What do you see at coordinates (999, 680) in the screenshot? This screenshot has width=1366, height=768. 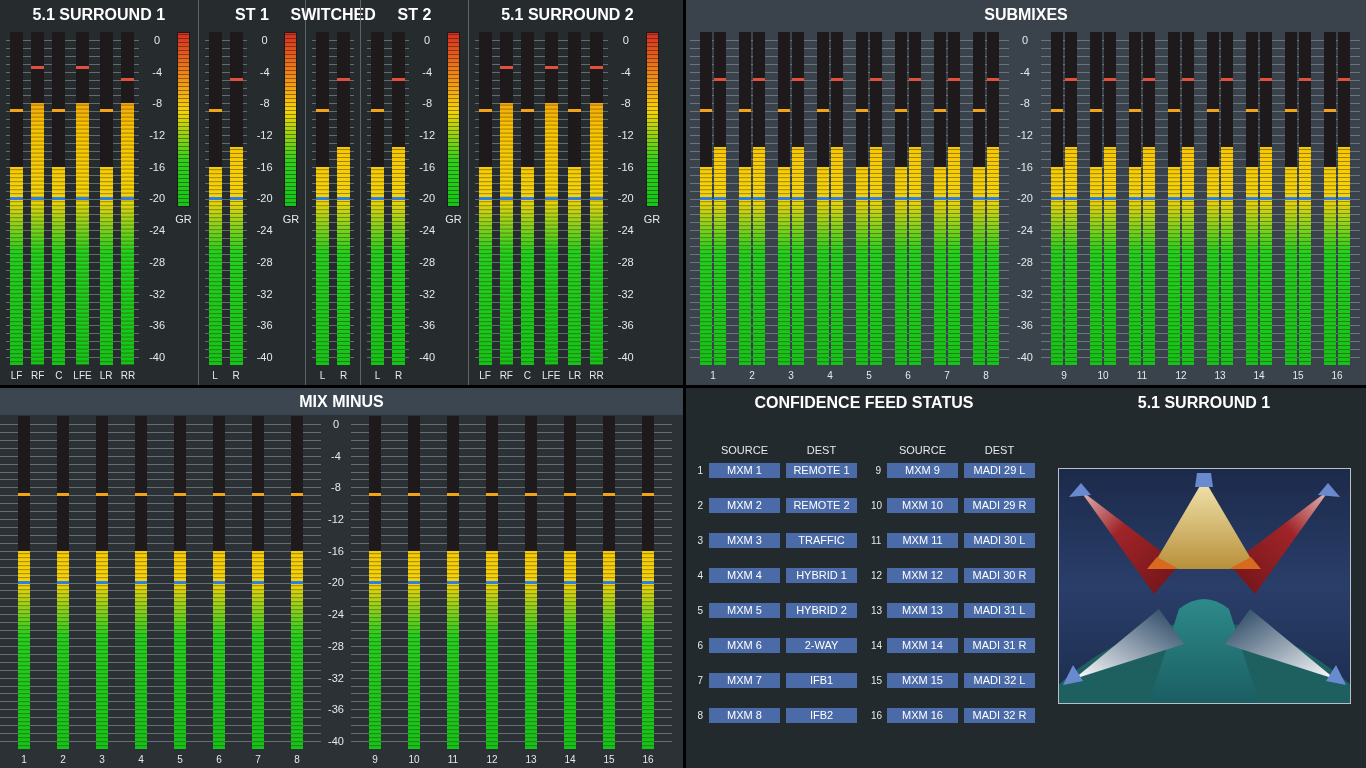 I see `dest-cell: MADI 32 L` at bounding box center [999, 680].